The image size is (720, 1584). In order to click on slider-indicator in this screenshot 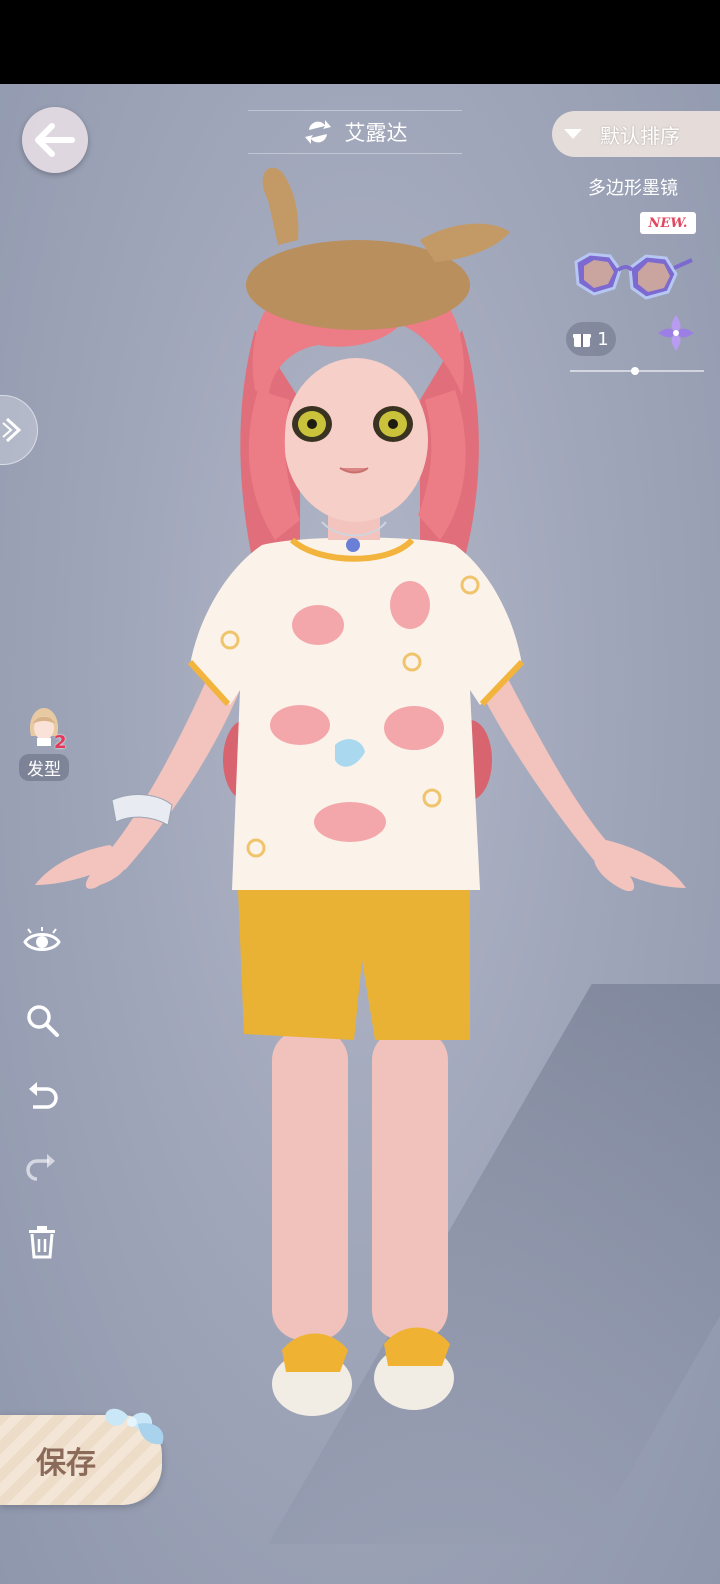, I will do `click(635, 371)`.